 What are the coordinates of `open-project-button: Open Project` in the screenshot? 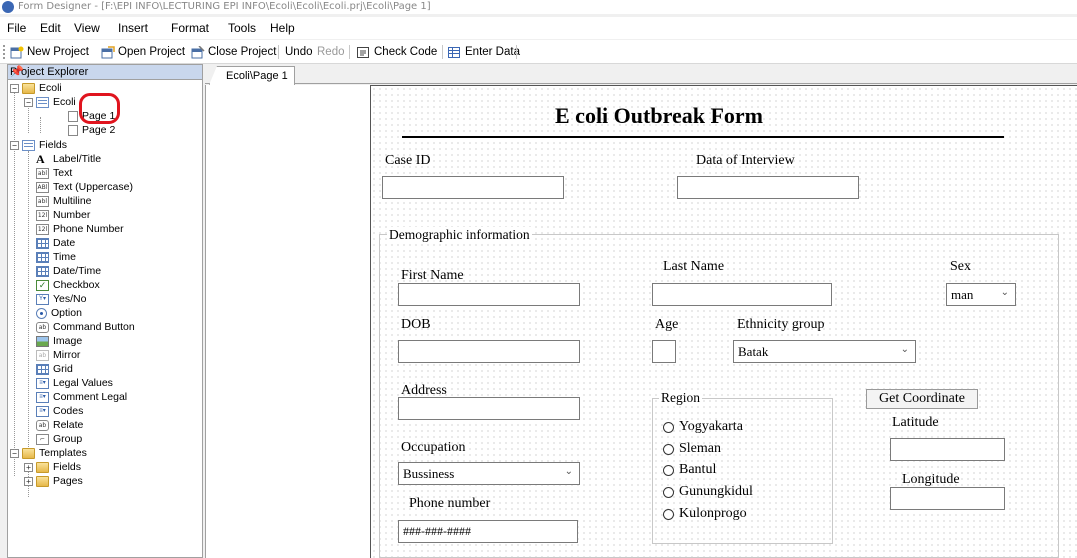 It's located at (143, 52).